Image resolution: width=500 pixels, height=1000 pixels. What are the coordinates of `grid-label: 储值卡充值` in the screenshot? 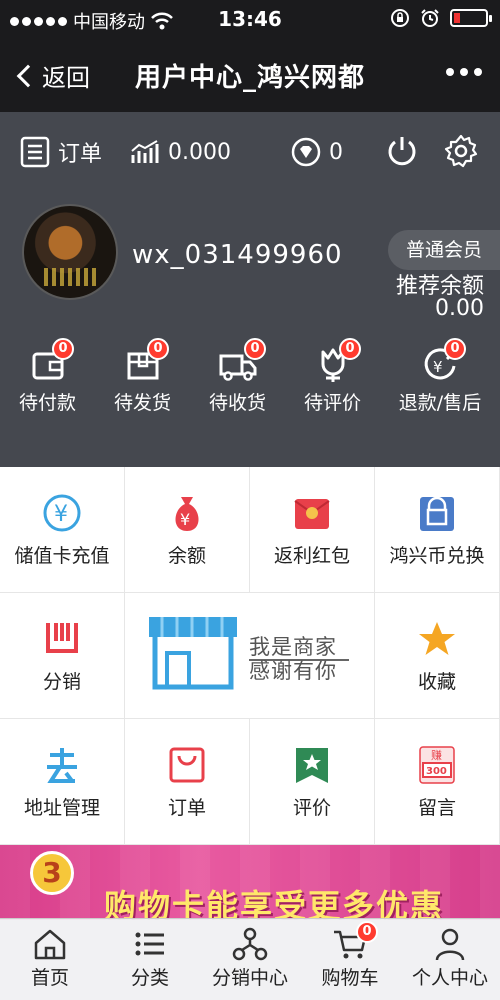 It's located at (62, 556).